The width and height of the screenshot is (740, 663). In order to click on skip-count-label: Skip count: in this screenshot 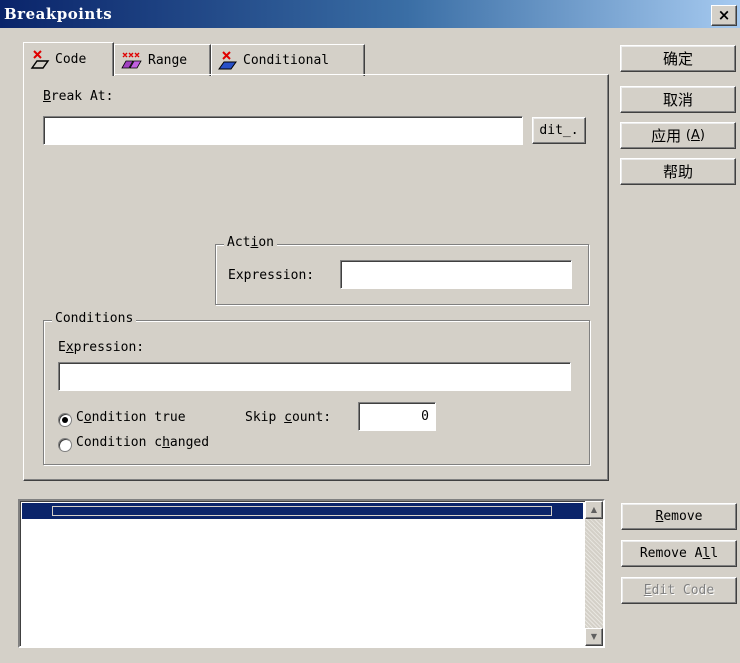, I will do `click(288, 417)`.